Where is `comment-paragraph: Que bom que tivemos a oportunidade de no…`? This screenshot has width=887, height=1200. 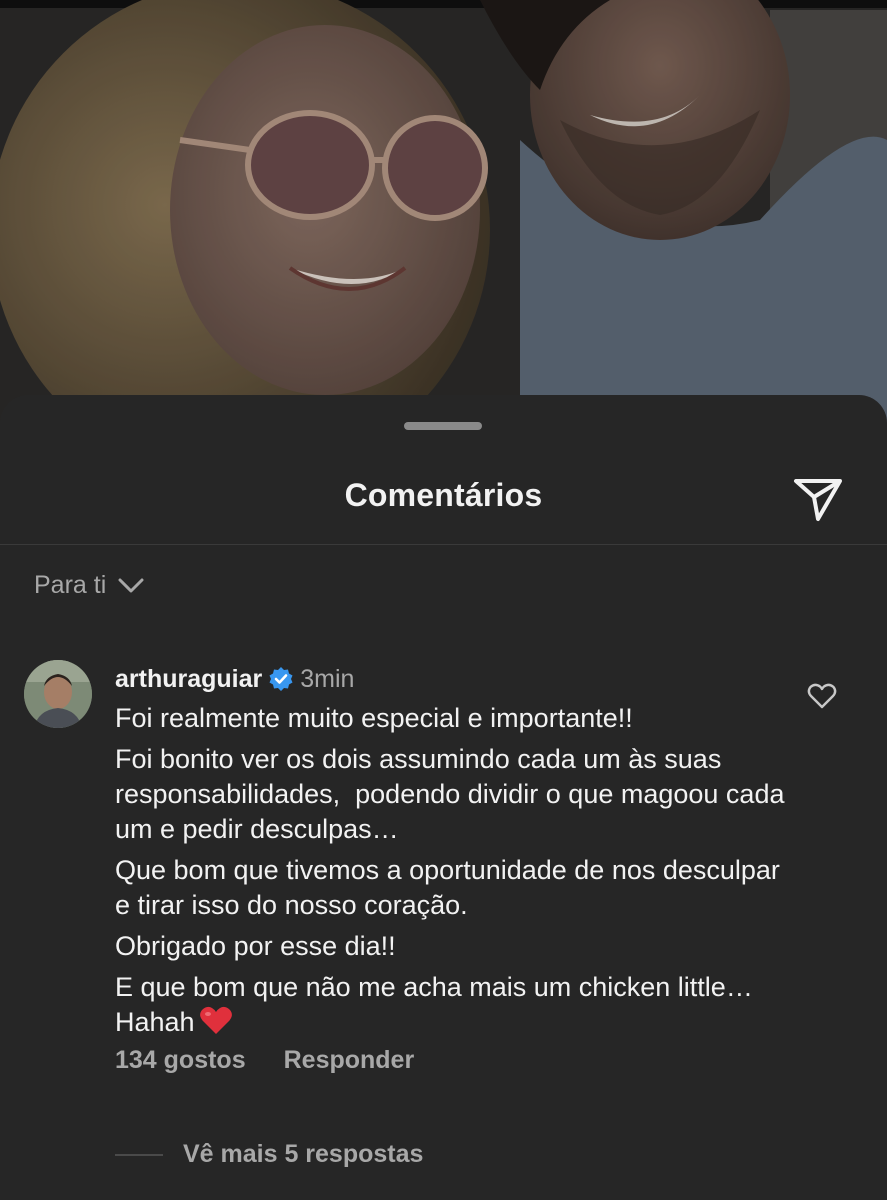
comment-paragraph: Que bom que tivemos a oportunidade de no… is located at coordinates (451, 887).